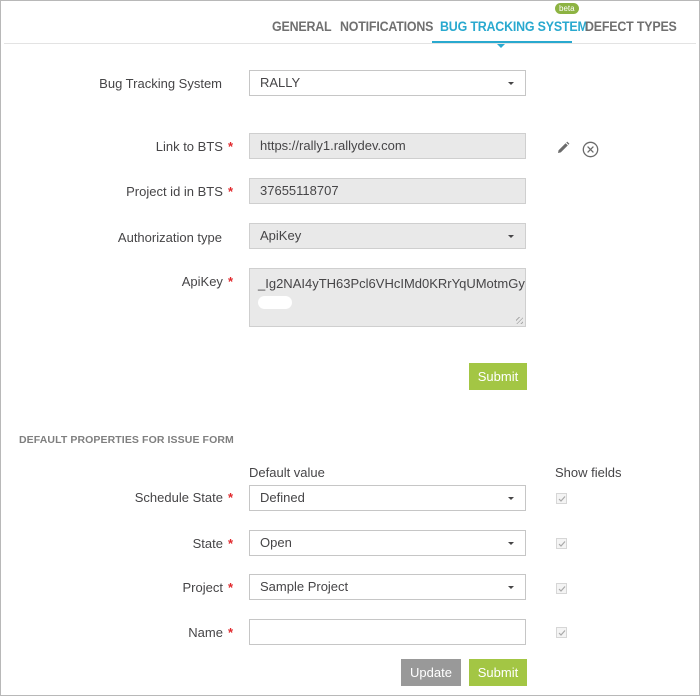 The width and height of the screenshot is (700, 696). I want to click on state-label: State *, so click(212, 543).